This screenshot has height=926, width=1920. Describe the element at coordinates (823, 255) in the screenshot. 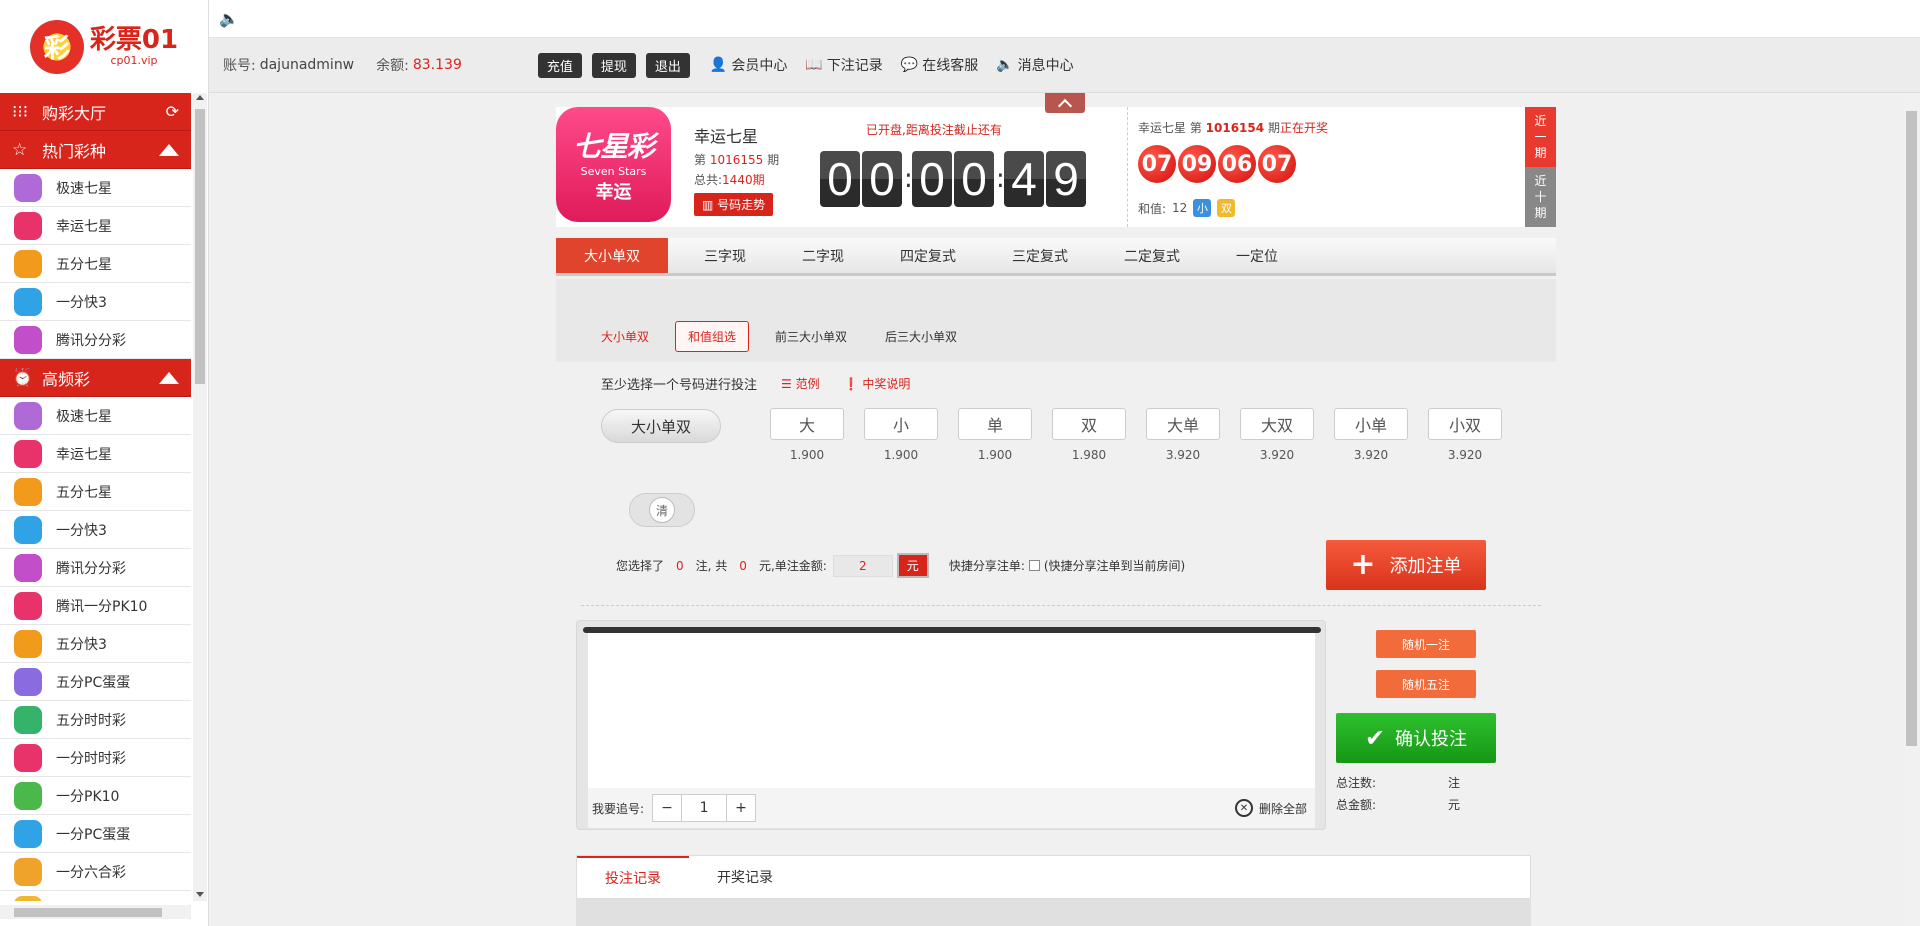

I see `tab-two-digit: 二字现` at that location.